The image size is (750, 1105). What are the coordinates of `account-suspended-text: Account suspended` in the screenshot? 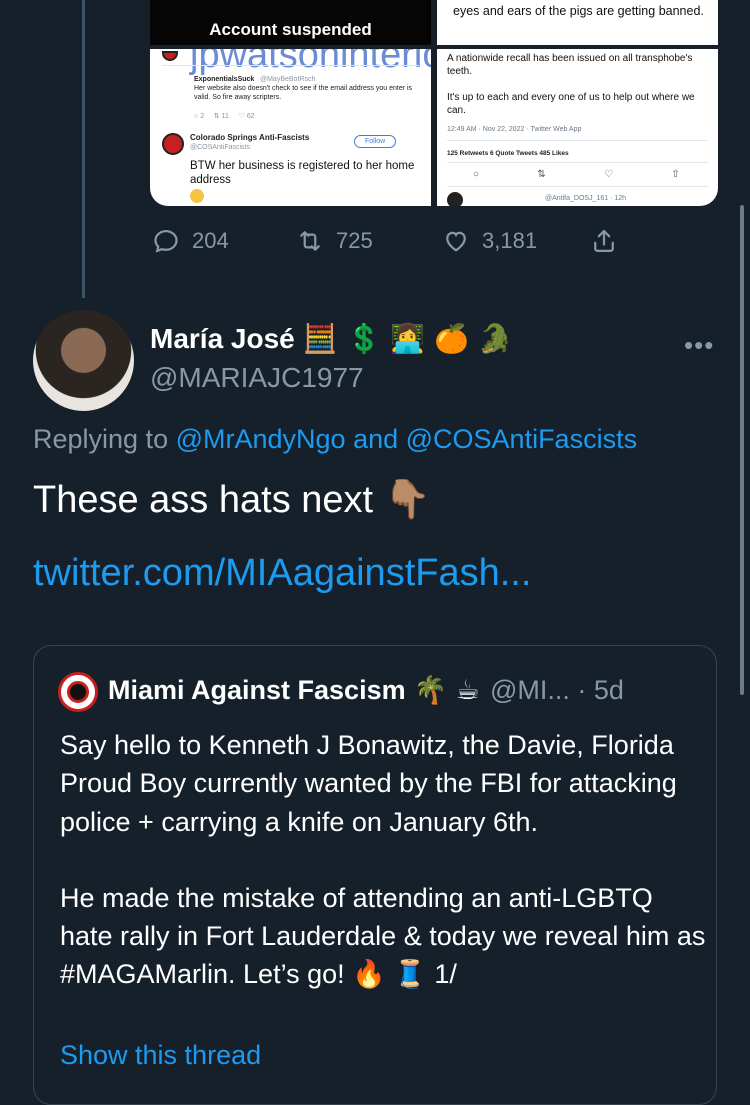 It's located at (290, 29).